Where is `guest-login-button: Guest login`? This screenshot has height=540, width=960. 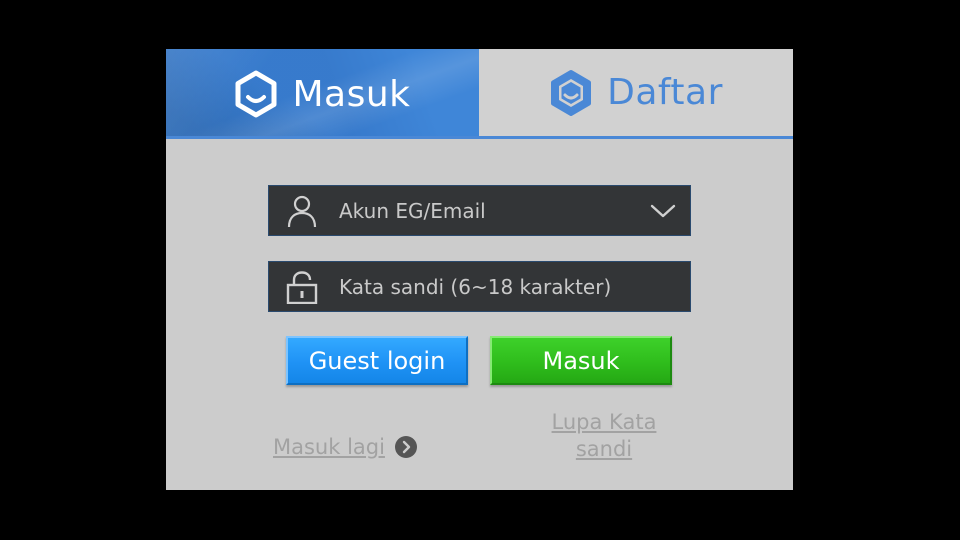 guest-login-button: Guest login is located at coordinates (377, 360).